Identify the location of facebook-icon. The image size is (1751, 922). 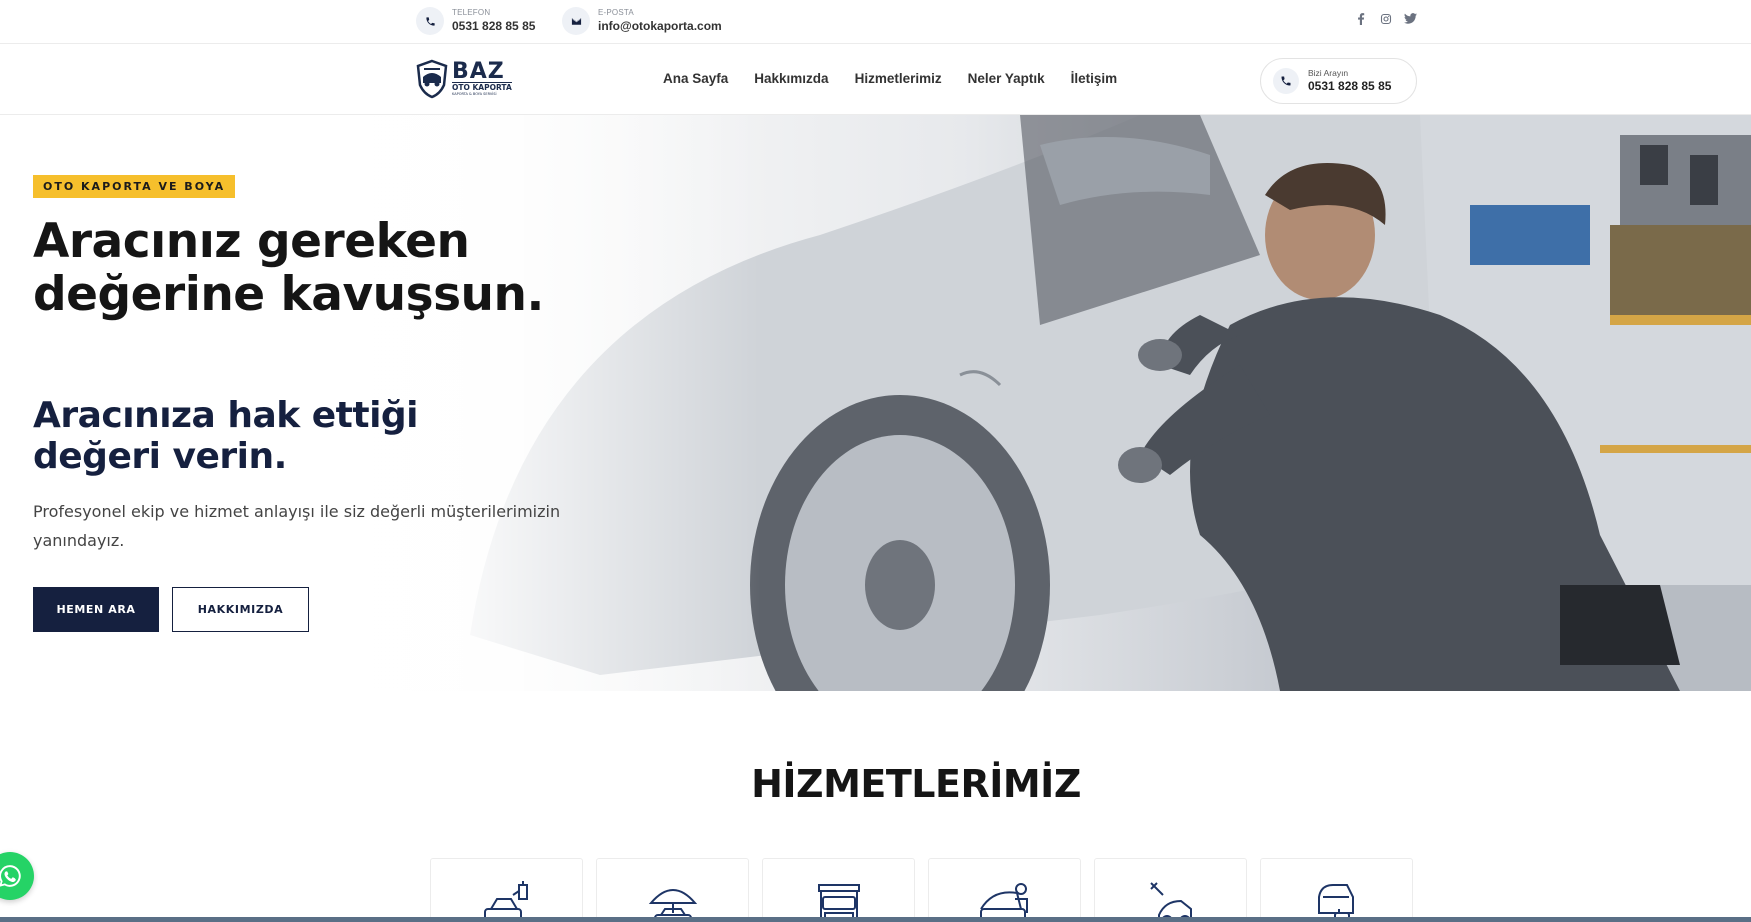
(1360, 18).